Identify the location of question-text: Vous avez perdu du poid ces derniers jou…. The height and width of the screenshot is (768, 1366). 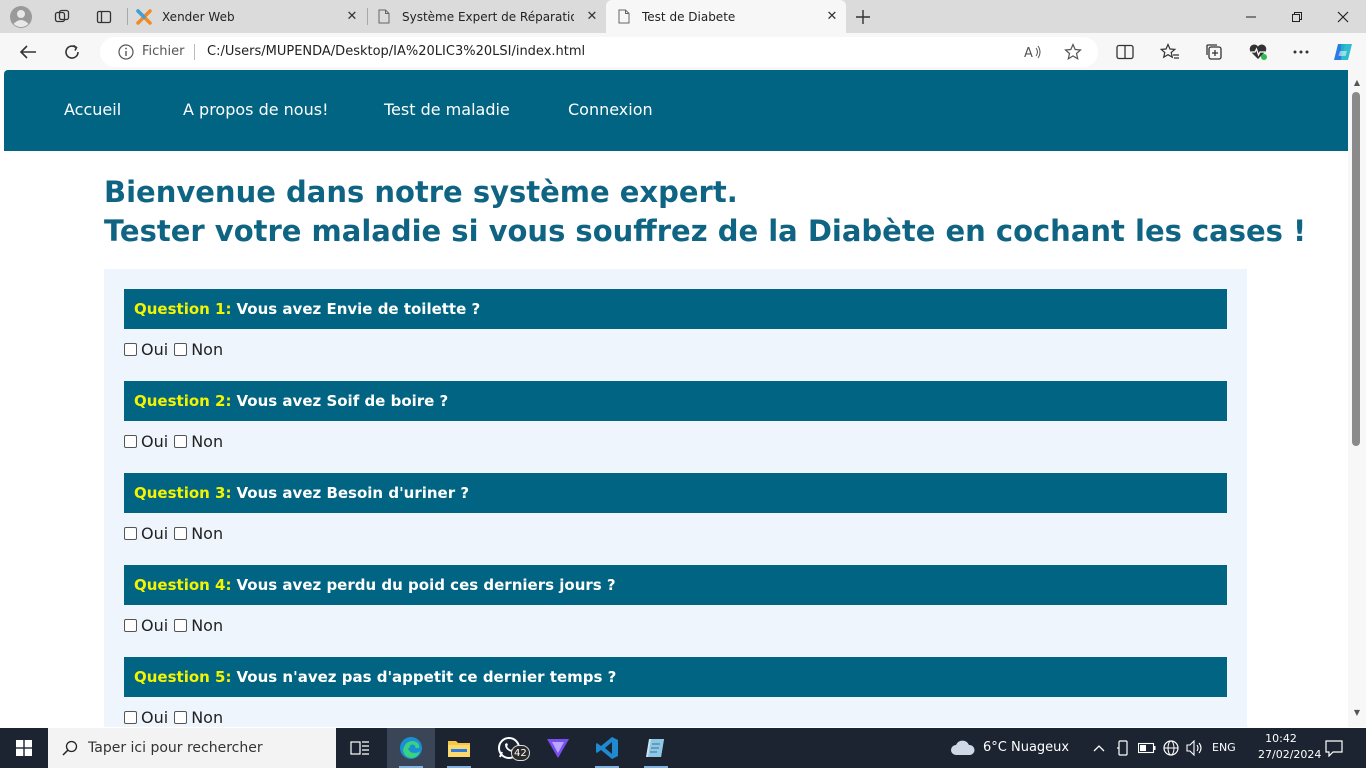
(426, 585).